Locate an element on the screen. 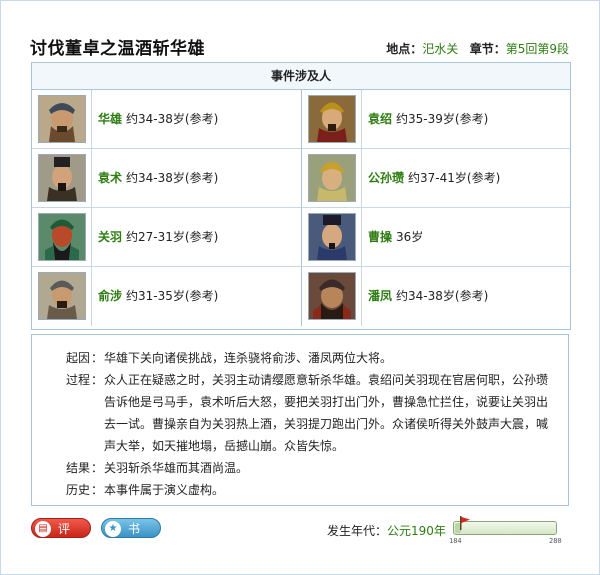 Image resolution: width=600 pixels, height=575 pixels. history-text: 本事件属于演义虚构。 is located at coordinates (164, 490).